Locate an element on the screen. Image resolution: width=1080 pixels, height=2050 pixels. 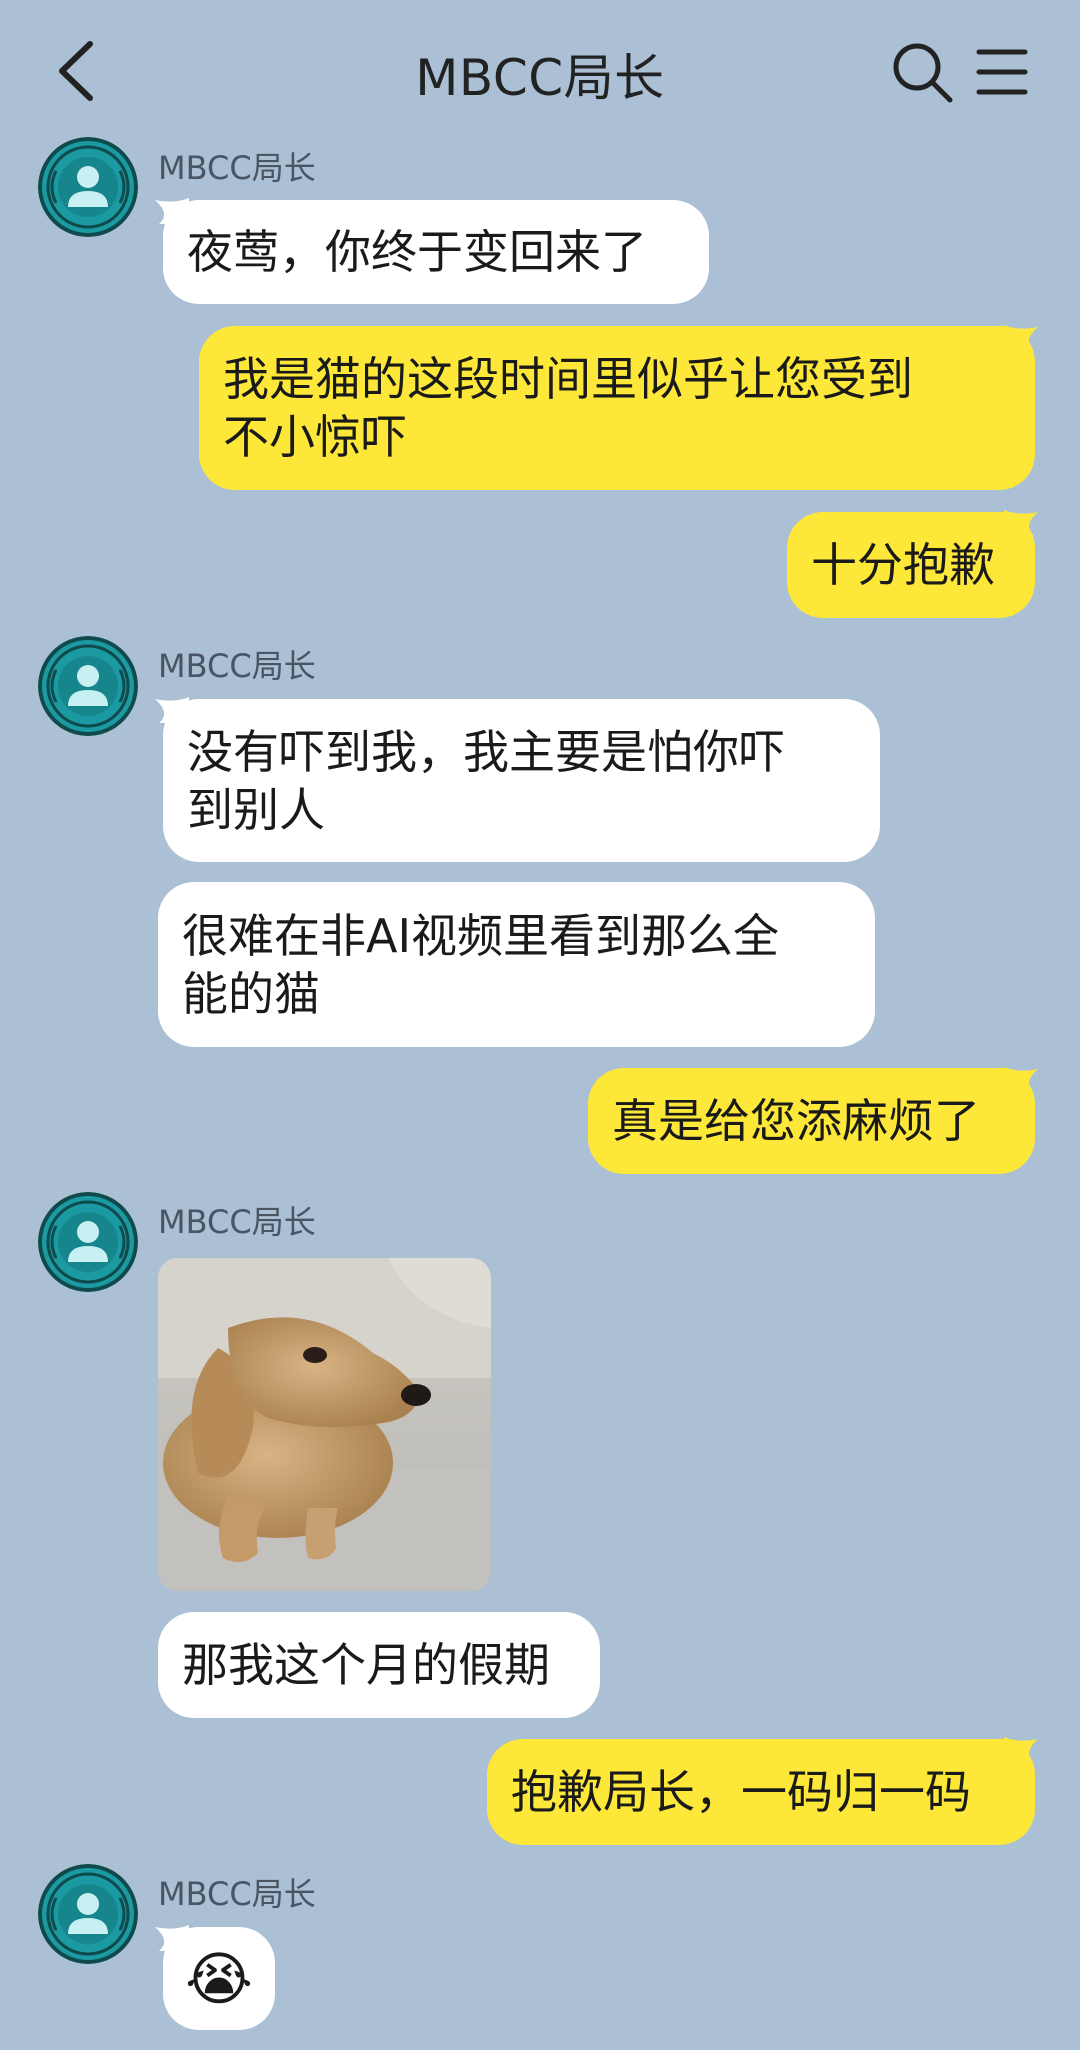
message-bubble-outgoing: 十分抱歉 is located at coordinates (911, 565).